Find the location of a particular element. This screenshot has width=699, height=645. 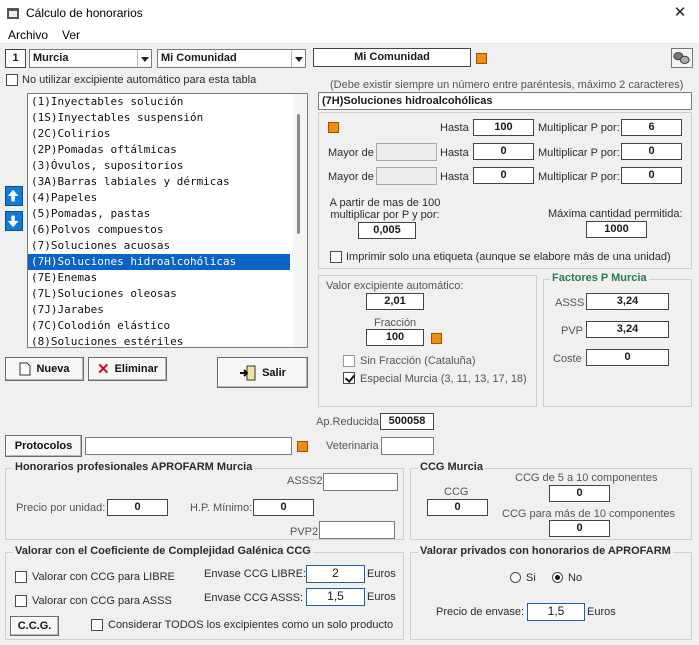

scrollbar-thumb is located at coordinates (298, 174).